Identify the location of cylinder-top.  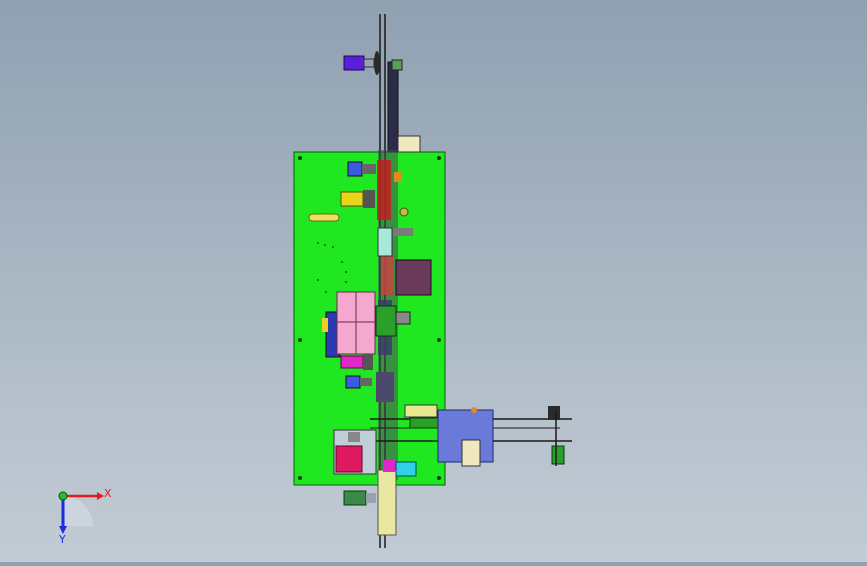
(409, 144).